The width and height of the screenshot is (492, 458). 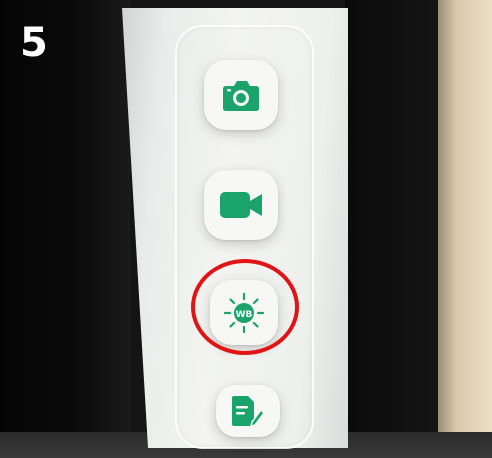 What do you see at coordinates (34, 43) in the screenshot?
I see `step-number-label: 5` at bounding box center [34, 43].